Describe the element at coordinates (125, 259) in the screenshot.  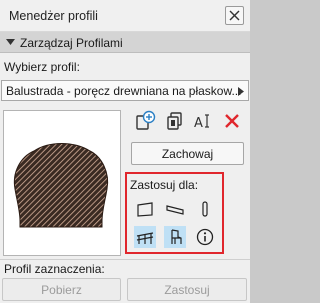
I see `divider` at that location.